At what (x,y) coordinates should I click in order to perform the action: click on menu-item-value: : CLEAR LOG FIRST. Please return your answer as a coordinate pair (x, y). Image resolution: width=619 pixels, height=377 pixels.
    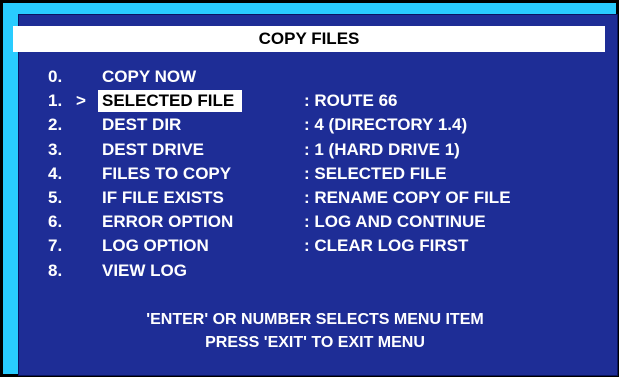
    Looking at the image, I should click on (386, 246).